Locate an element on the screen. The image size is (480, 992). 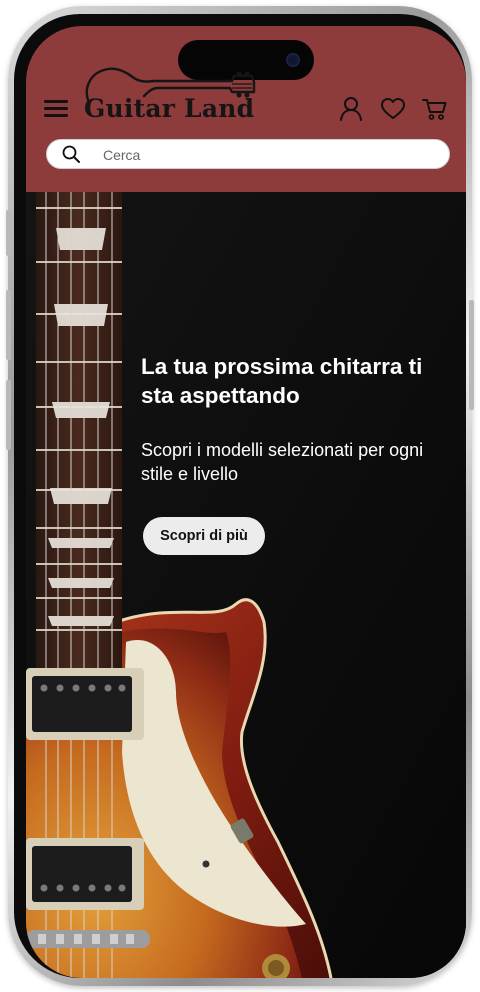
logo: Guitar Land is located at coordinates (170, 97).